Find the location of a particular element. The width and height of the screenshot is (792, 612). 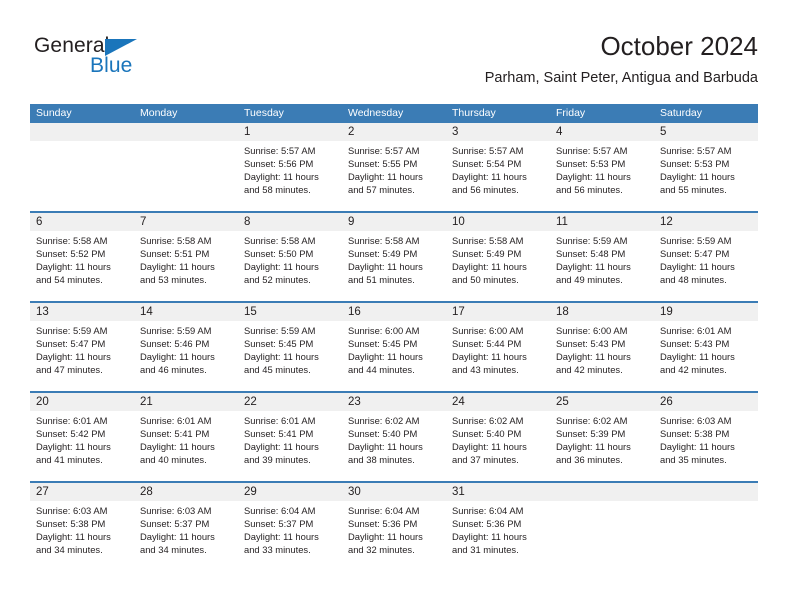

weekday-header-wednesday: Wednesday is located at coordinates (376, 113).